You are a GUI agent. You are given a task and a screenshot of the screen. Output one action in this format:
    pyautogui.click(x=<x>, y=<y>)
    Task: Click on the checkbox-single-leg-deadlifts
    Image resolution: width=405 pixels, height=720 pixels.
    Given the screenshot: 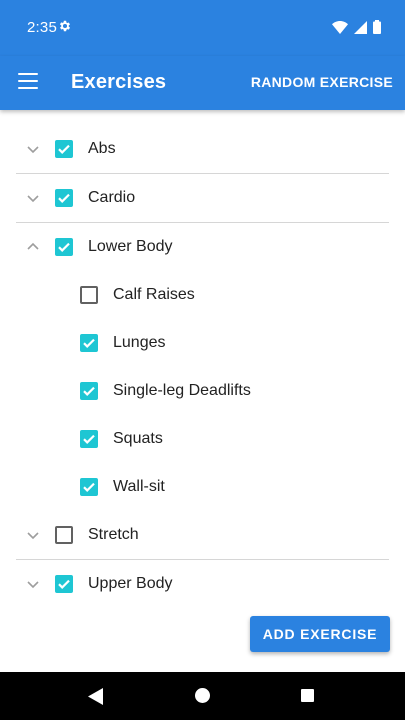 What is the action you would take?
    pyautogui.click(x=89, y=391)
    